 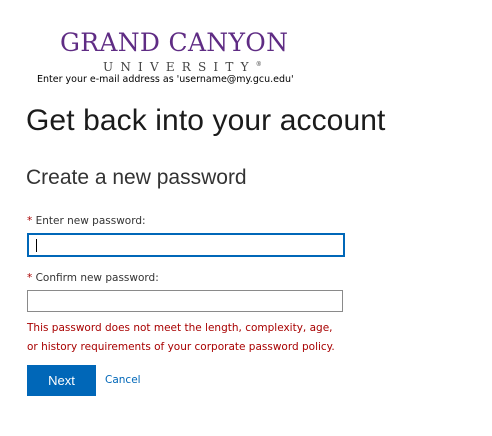 I want to click on confirm-password-label: * Confirm new password:, so click(x=93, y=278).